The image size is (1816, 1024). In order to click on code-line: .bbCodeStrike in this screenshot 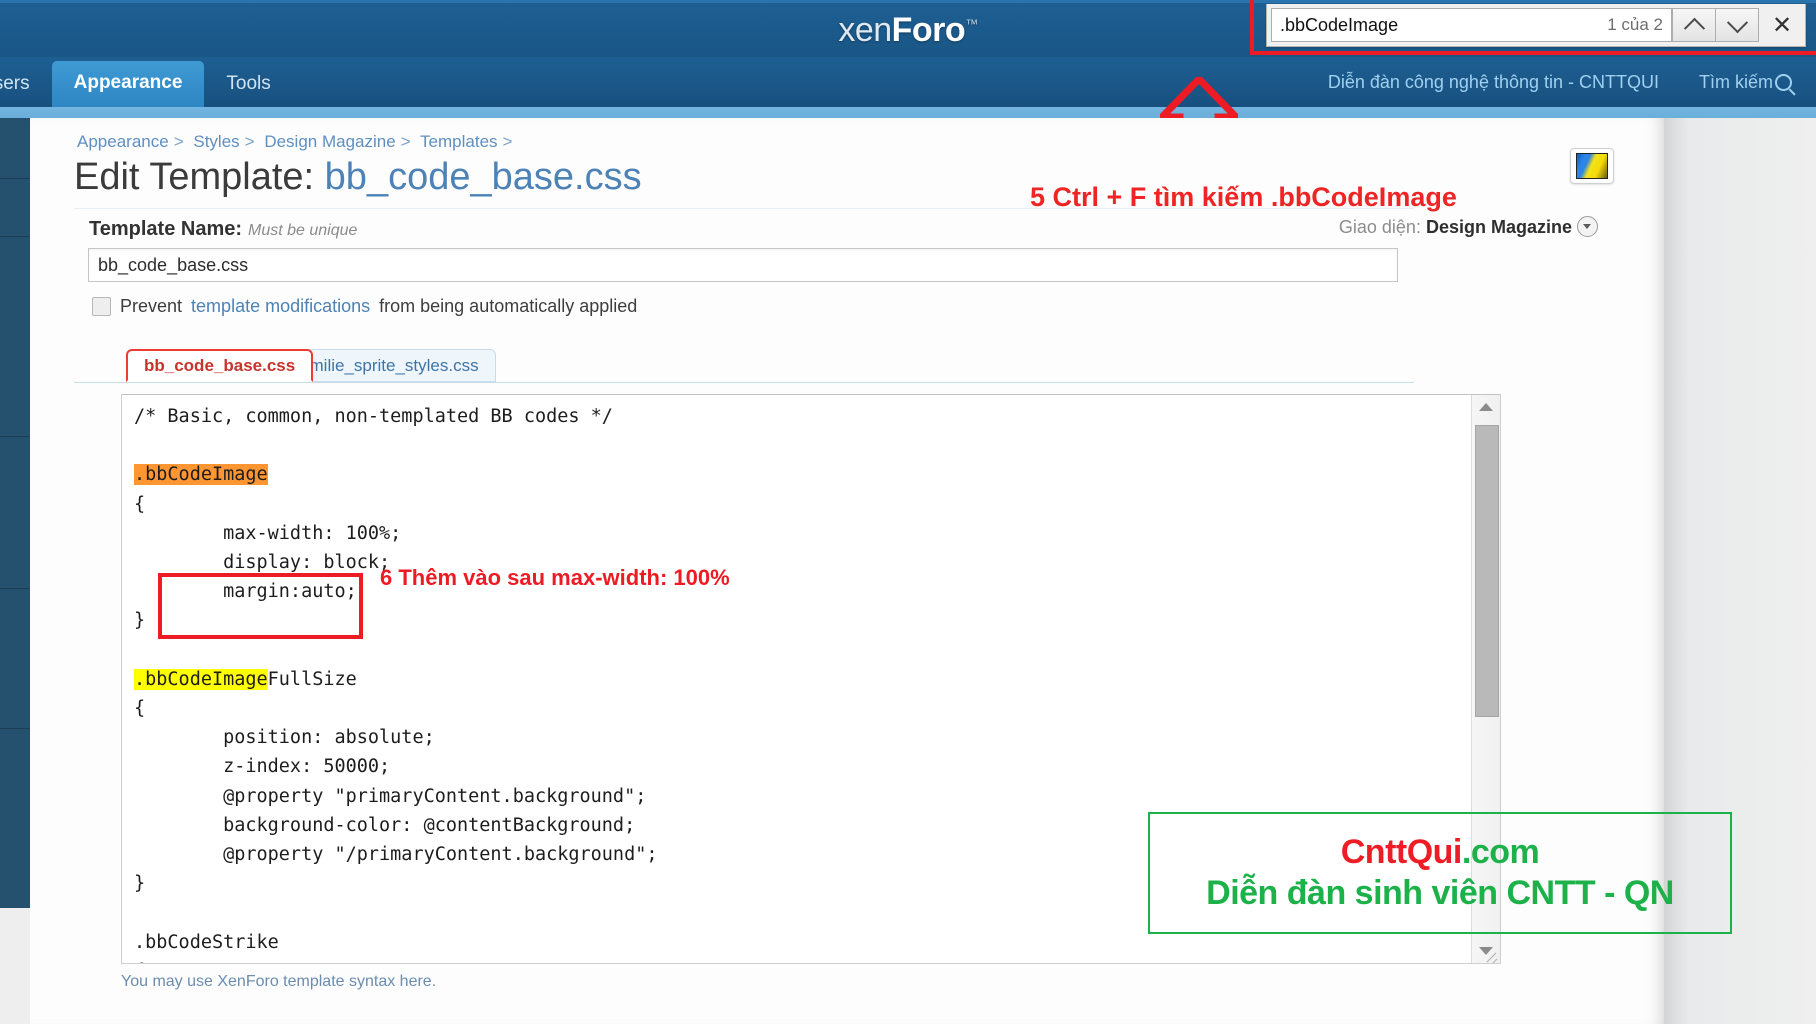, I will do `click(206, 942)`.